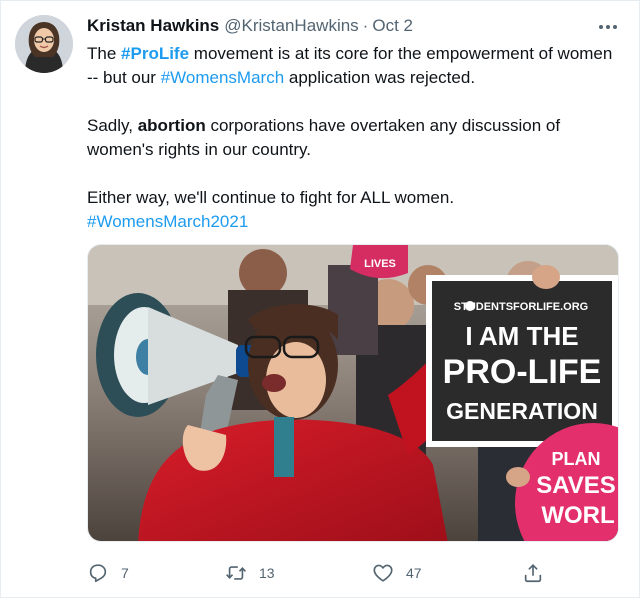 This screenshot has height=598, width=640. Describe the element at coordinates (577, 515) in the screenshot. I see `pink-sign-line-3: WORL` at that location.